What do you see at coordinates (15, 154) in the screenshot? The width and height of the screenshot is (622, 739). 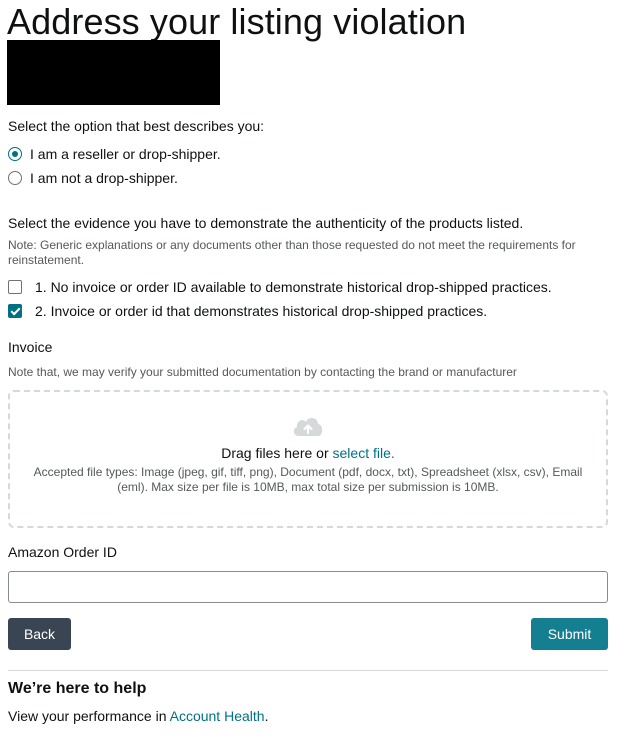 I see `radio-button-reseller` at bounding box center [15, 154].